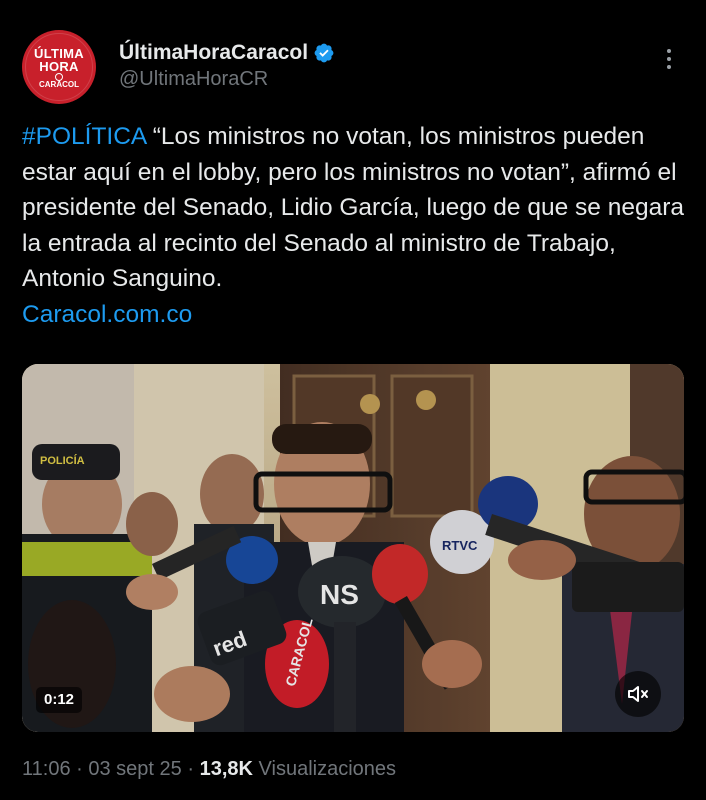 The width and height of the screenshot is (706, 800). Describe the element at coordinates (226, 769) in the screenshot. I see `views-count: 13,8K` at that location.